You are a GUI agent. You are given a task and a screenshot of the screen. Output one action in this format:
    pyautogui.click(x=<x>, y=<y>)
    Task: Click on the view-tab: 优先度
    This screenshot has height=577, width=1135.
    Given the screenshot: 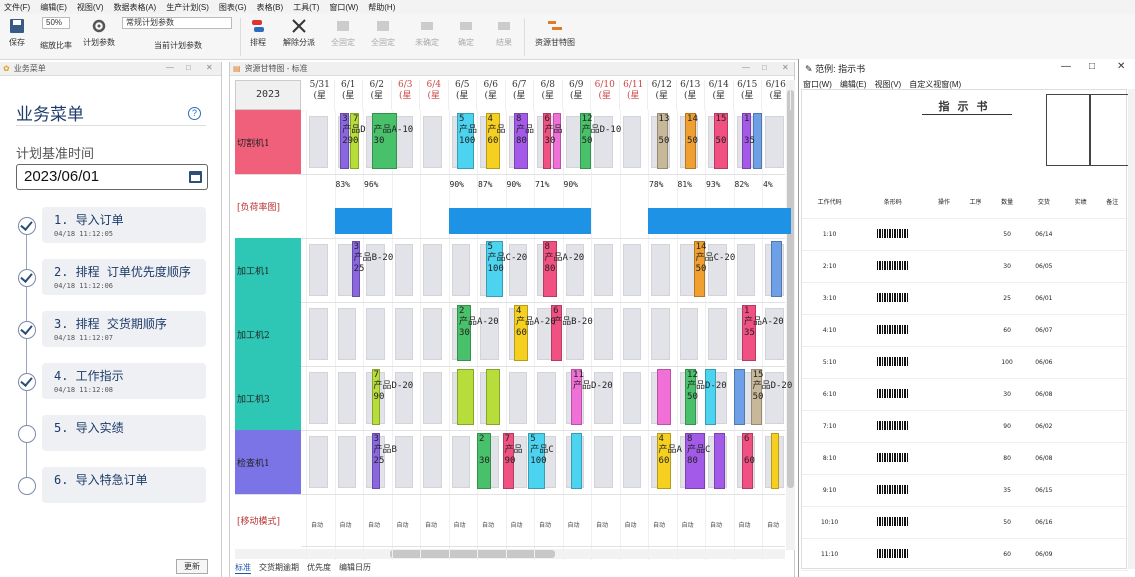 What is the action you would take?
    pyautogui.click(x=319, y=568)
    